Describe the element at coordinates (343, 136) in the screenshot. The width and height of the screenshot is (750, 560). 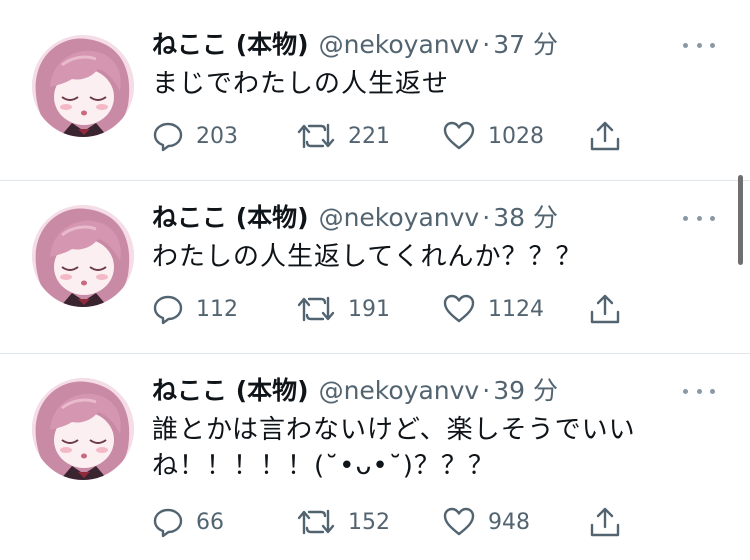
I see `retweet-button: 221` at that location.